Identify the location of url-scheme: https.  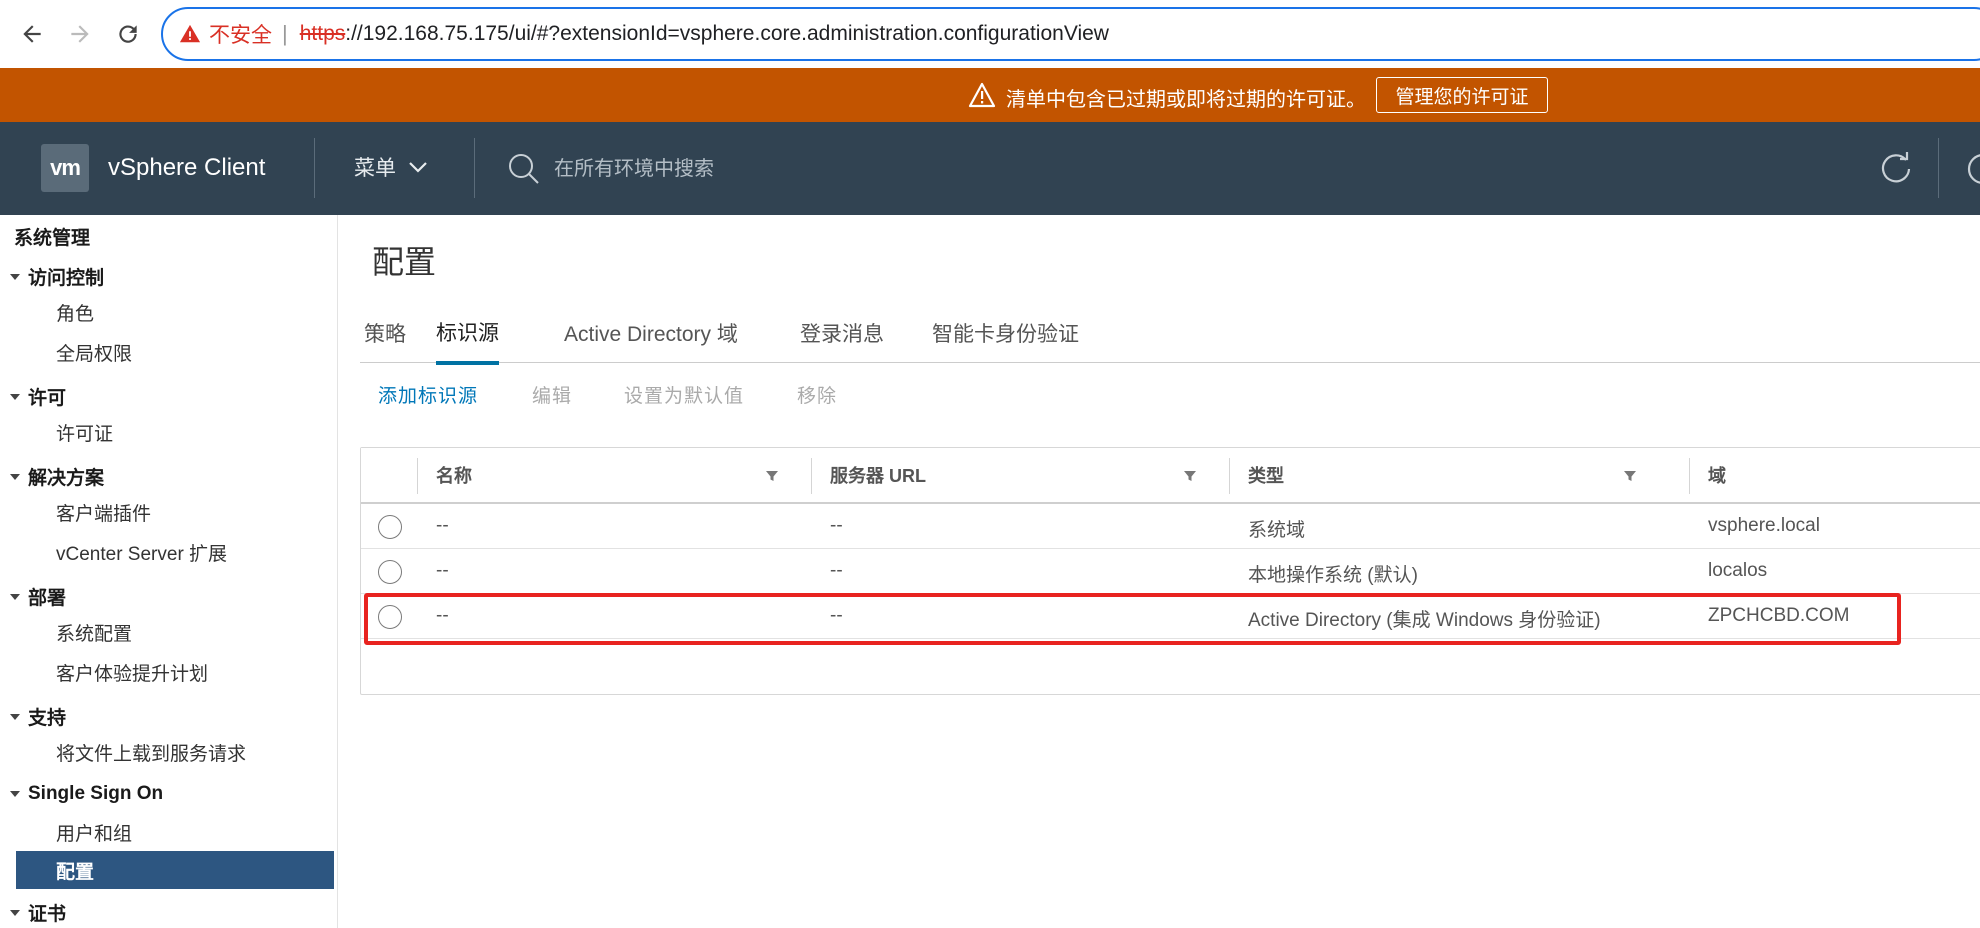
(322, 33).